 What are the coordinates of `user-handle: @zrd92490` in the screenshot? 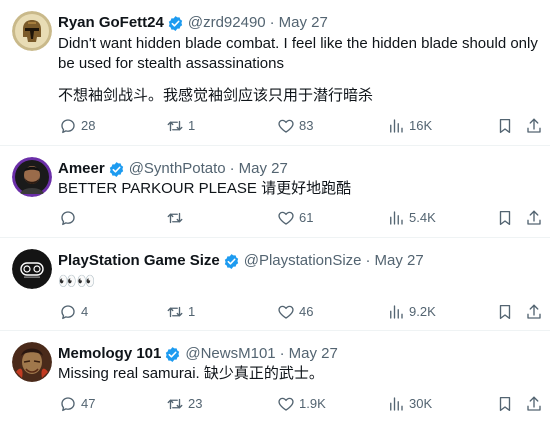 It's located at (227, 23).